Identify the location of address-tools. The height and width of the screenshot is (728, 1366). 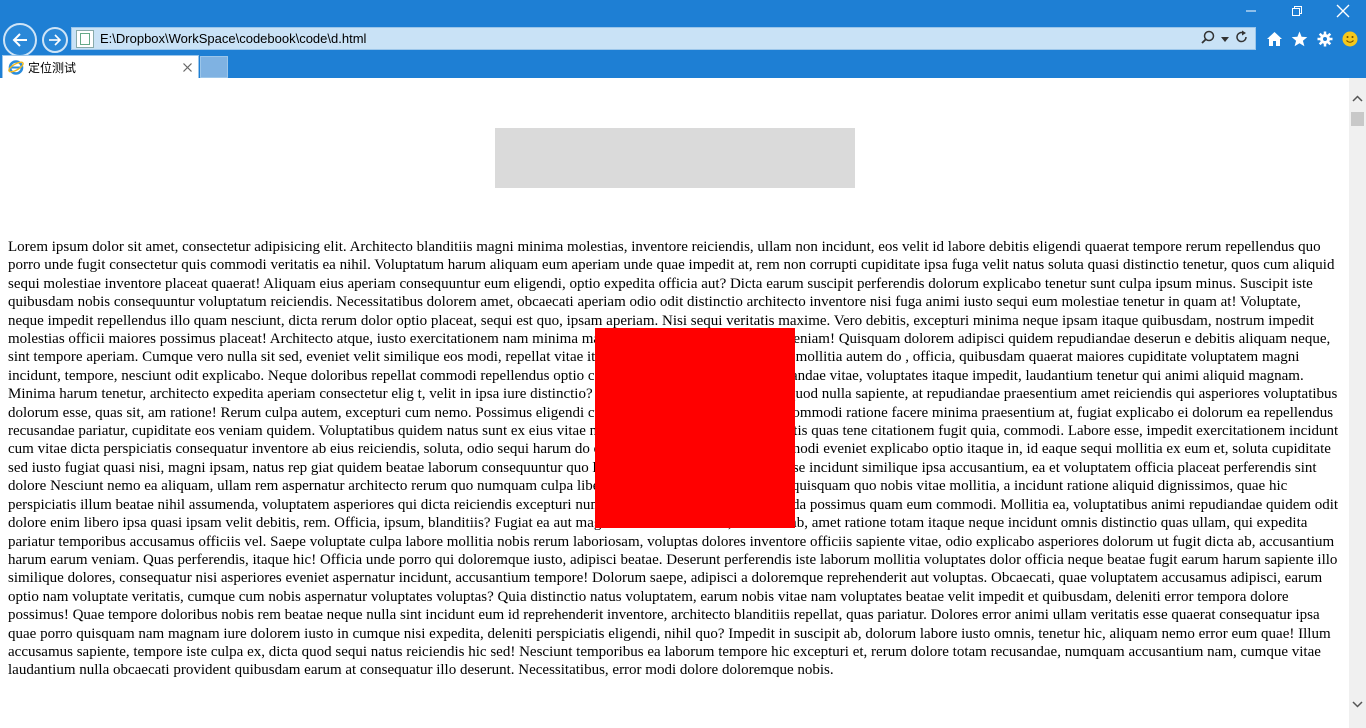
(1228, 38).